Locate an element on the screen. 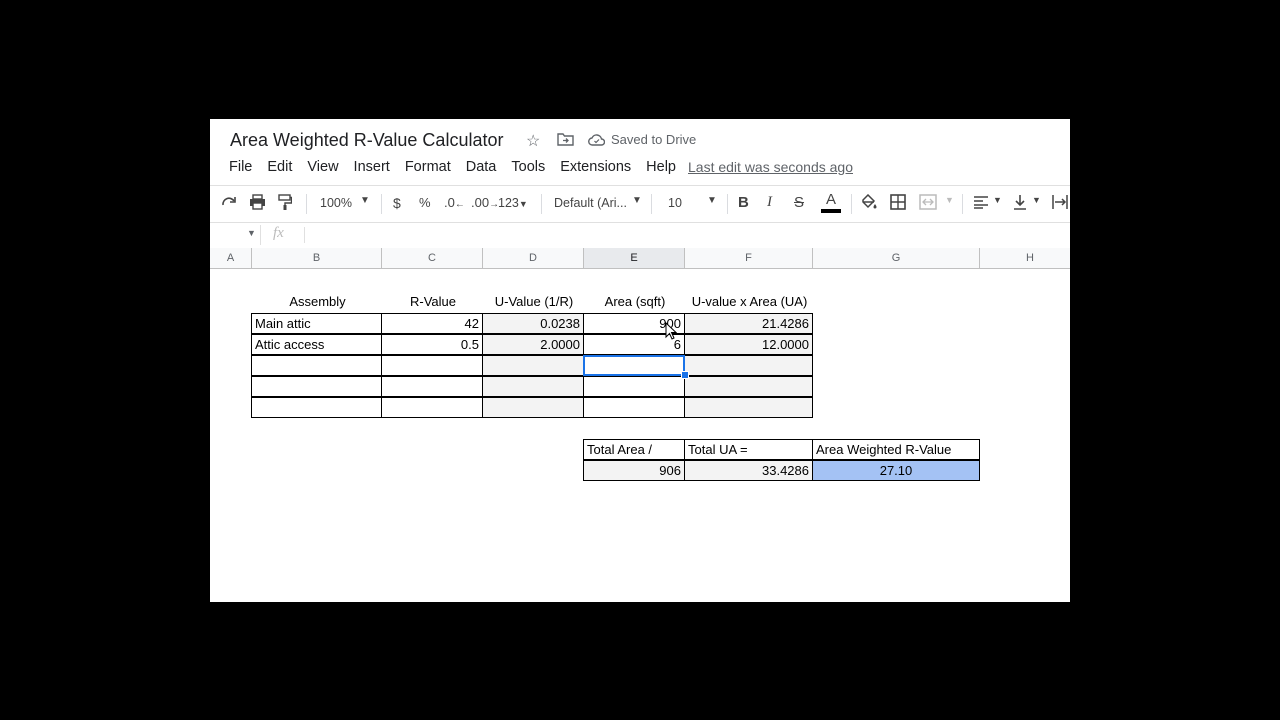 The image size is (1280, 720). font-dropdown-icon: ▼ is located at coordinates (637, 200).